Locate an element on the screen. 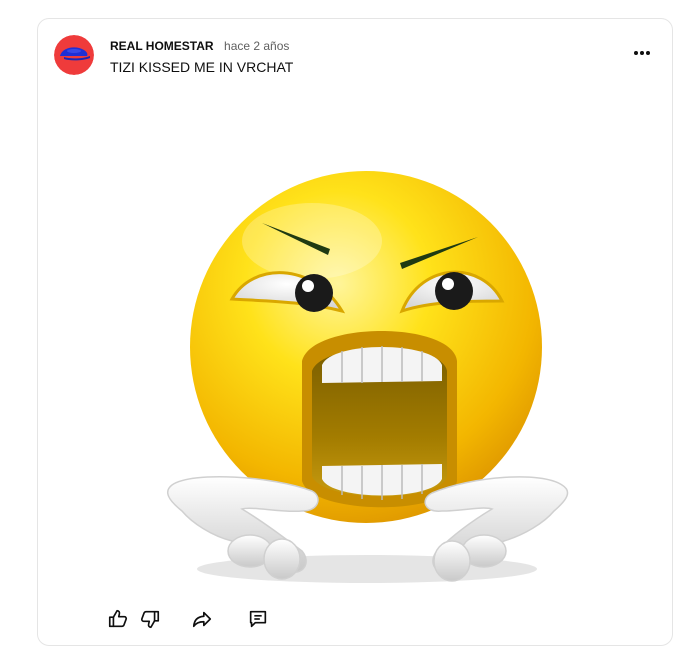 This screenshot has width=685, height=656. share-icon is located at coordinates (202, 619).